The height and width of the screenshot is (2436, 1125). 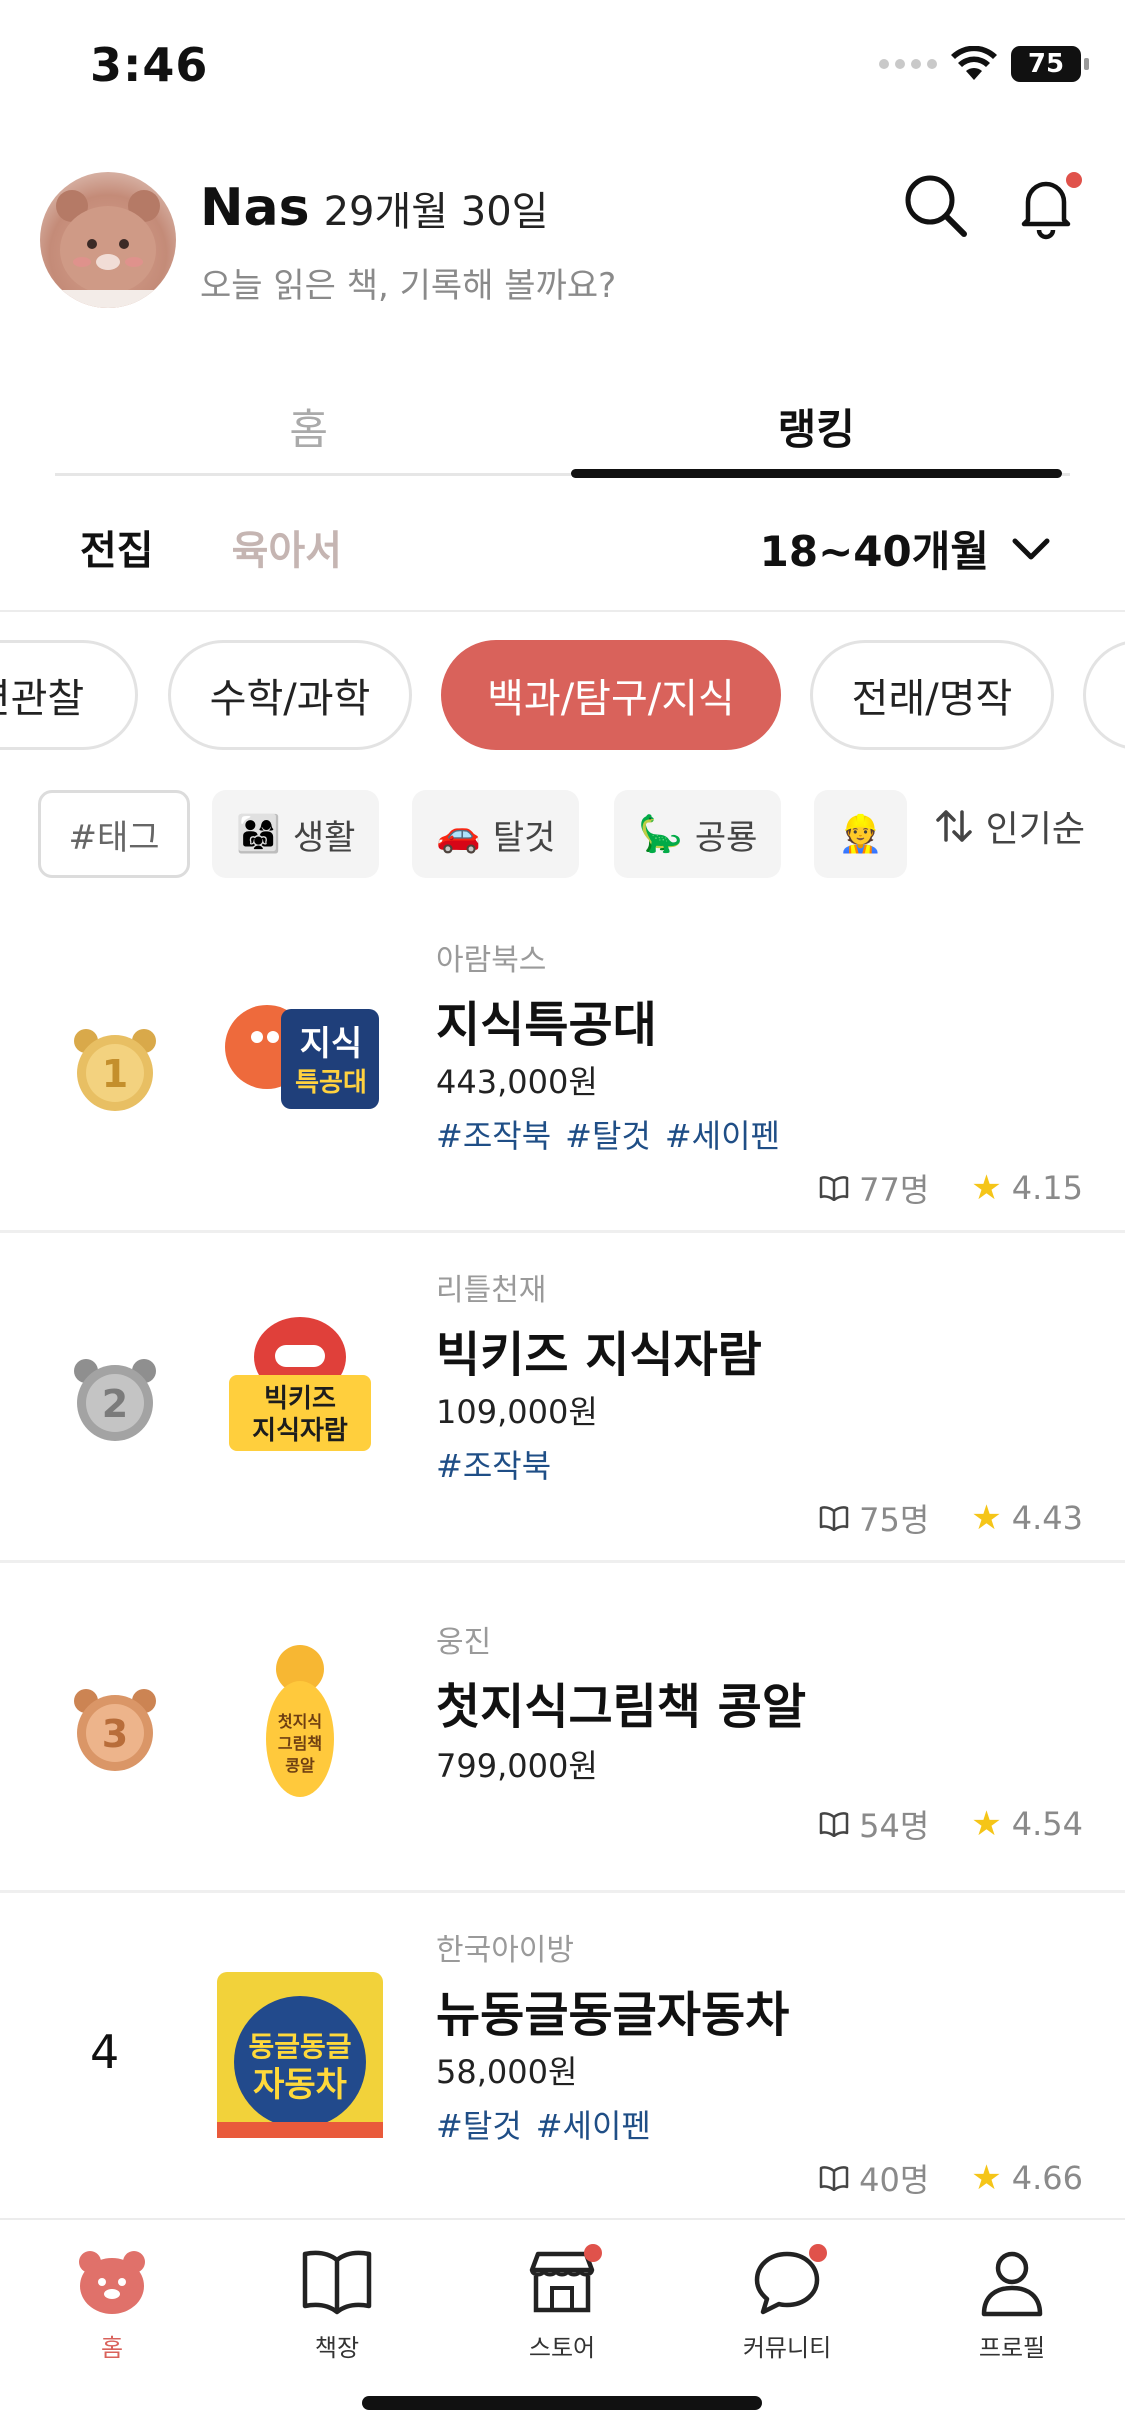 I want to click on bronze-medal-icon: 3, so click(x=115, y=1730).